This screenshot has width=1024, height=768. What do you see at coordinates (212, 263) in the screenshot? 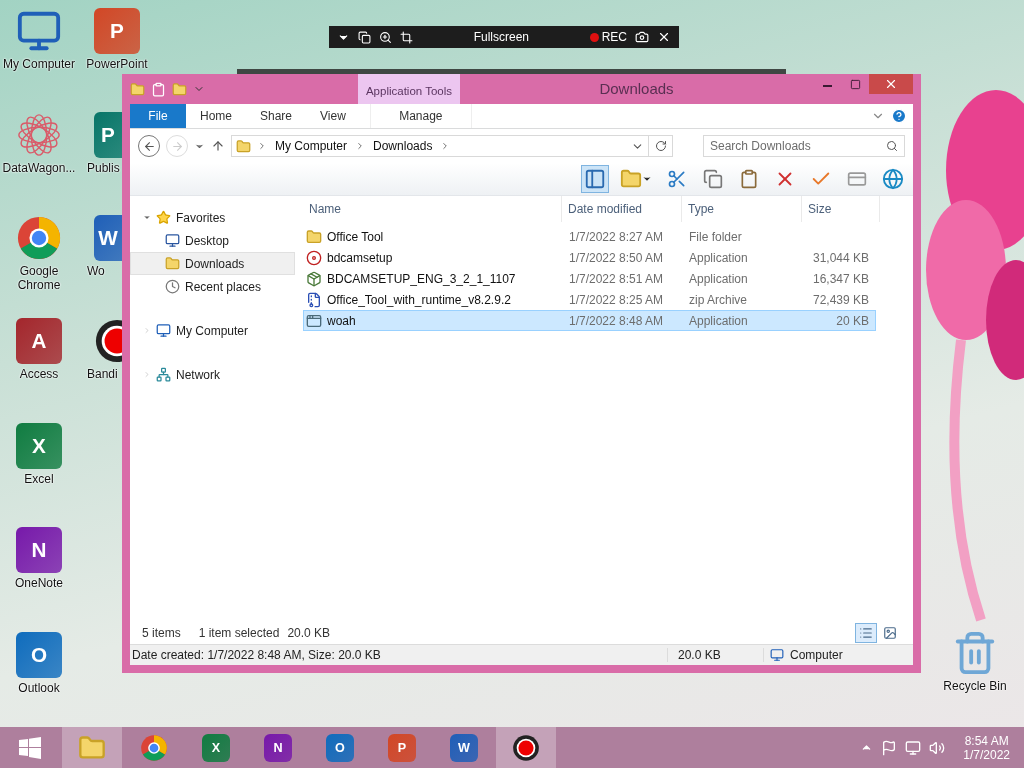
I see `nav-item: Downloads` at bounding box center [212, 263].